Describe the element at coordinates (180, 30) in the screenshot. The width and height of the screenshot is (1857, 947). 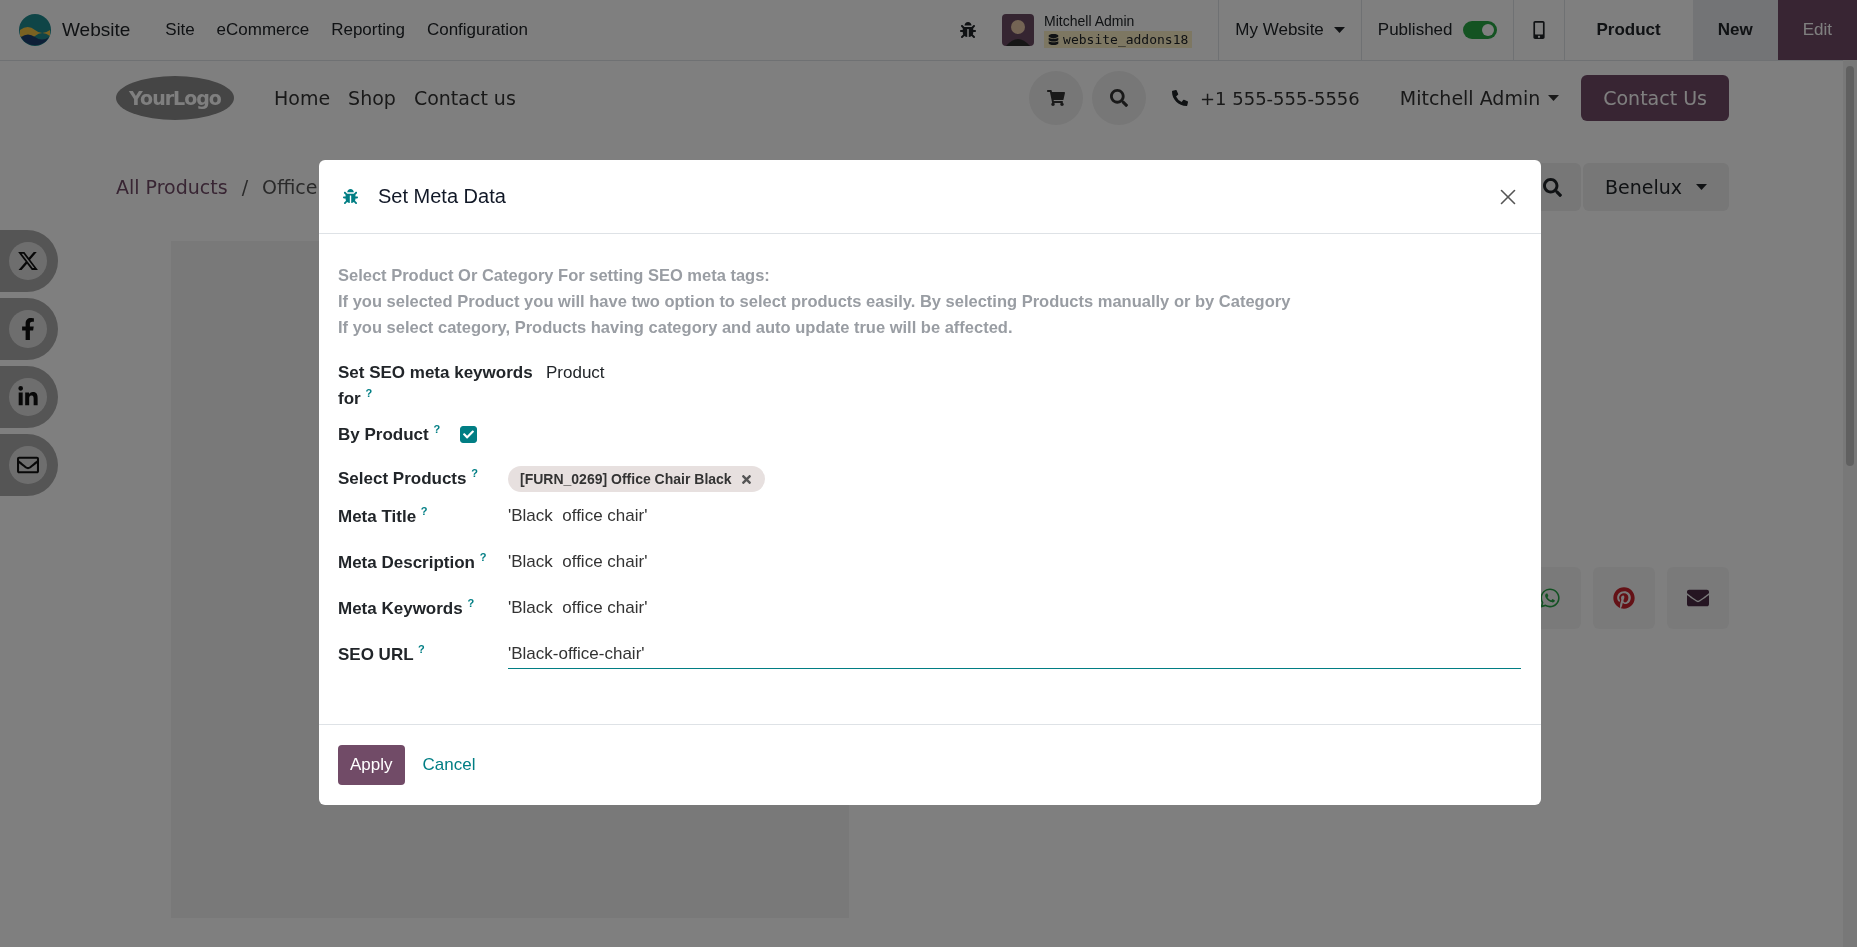
I see `nav-menu-item: Site` at that location.